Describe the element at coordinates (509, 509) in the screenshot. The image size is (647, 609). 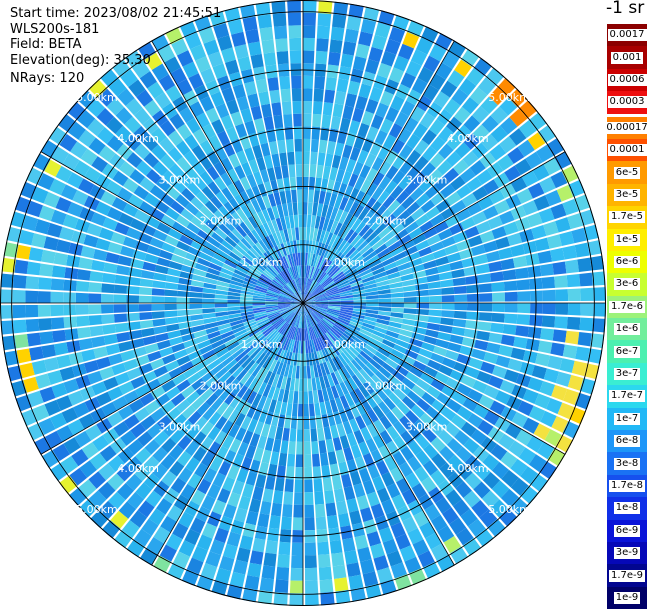
I see `range-ring-label: 5.00km` at that location.